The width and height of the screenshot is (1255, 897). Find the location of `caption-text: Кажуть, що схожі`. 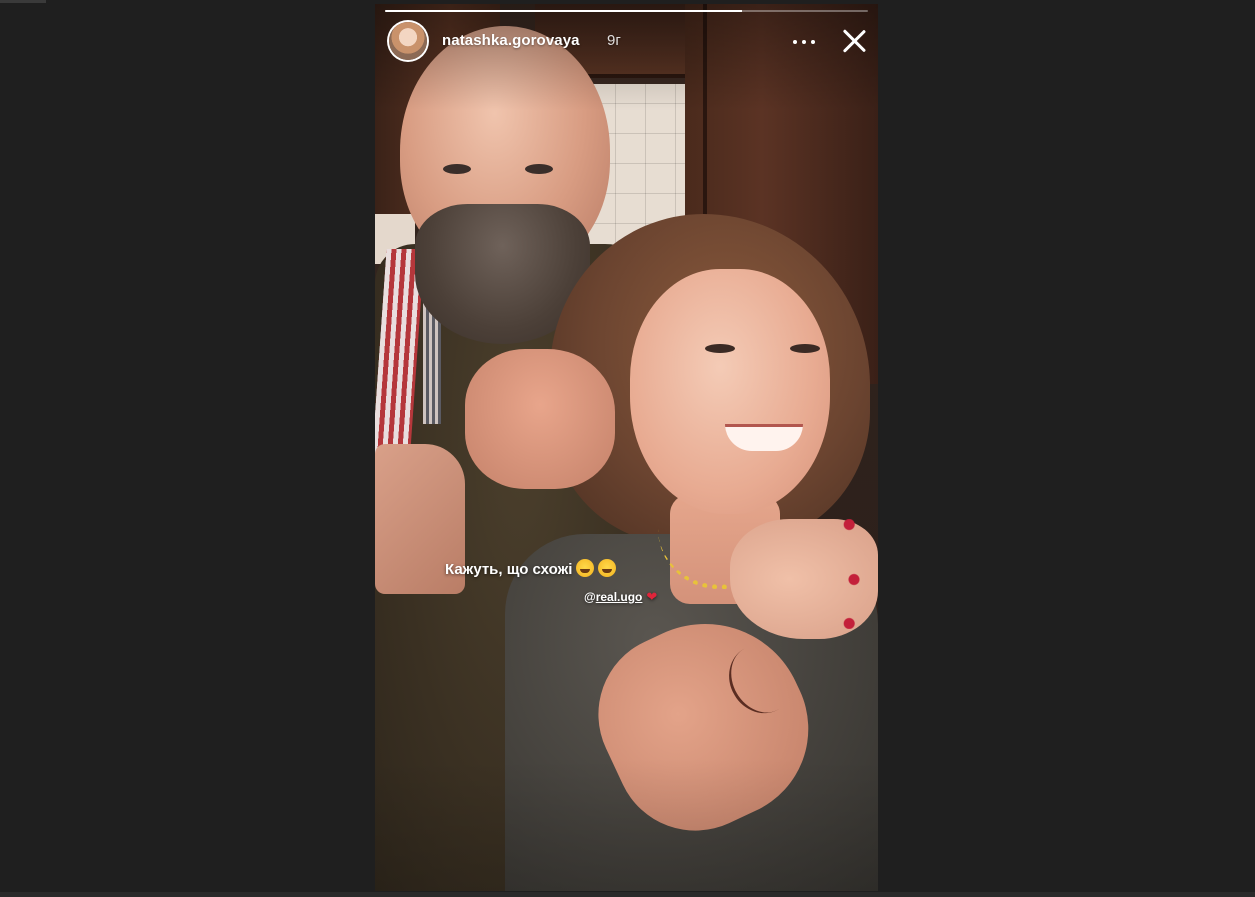

caption-text: Кажуть, що схожі is located at coordinates (509, 569).